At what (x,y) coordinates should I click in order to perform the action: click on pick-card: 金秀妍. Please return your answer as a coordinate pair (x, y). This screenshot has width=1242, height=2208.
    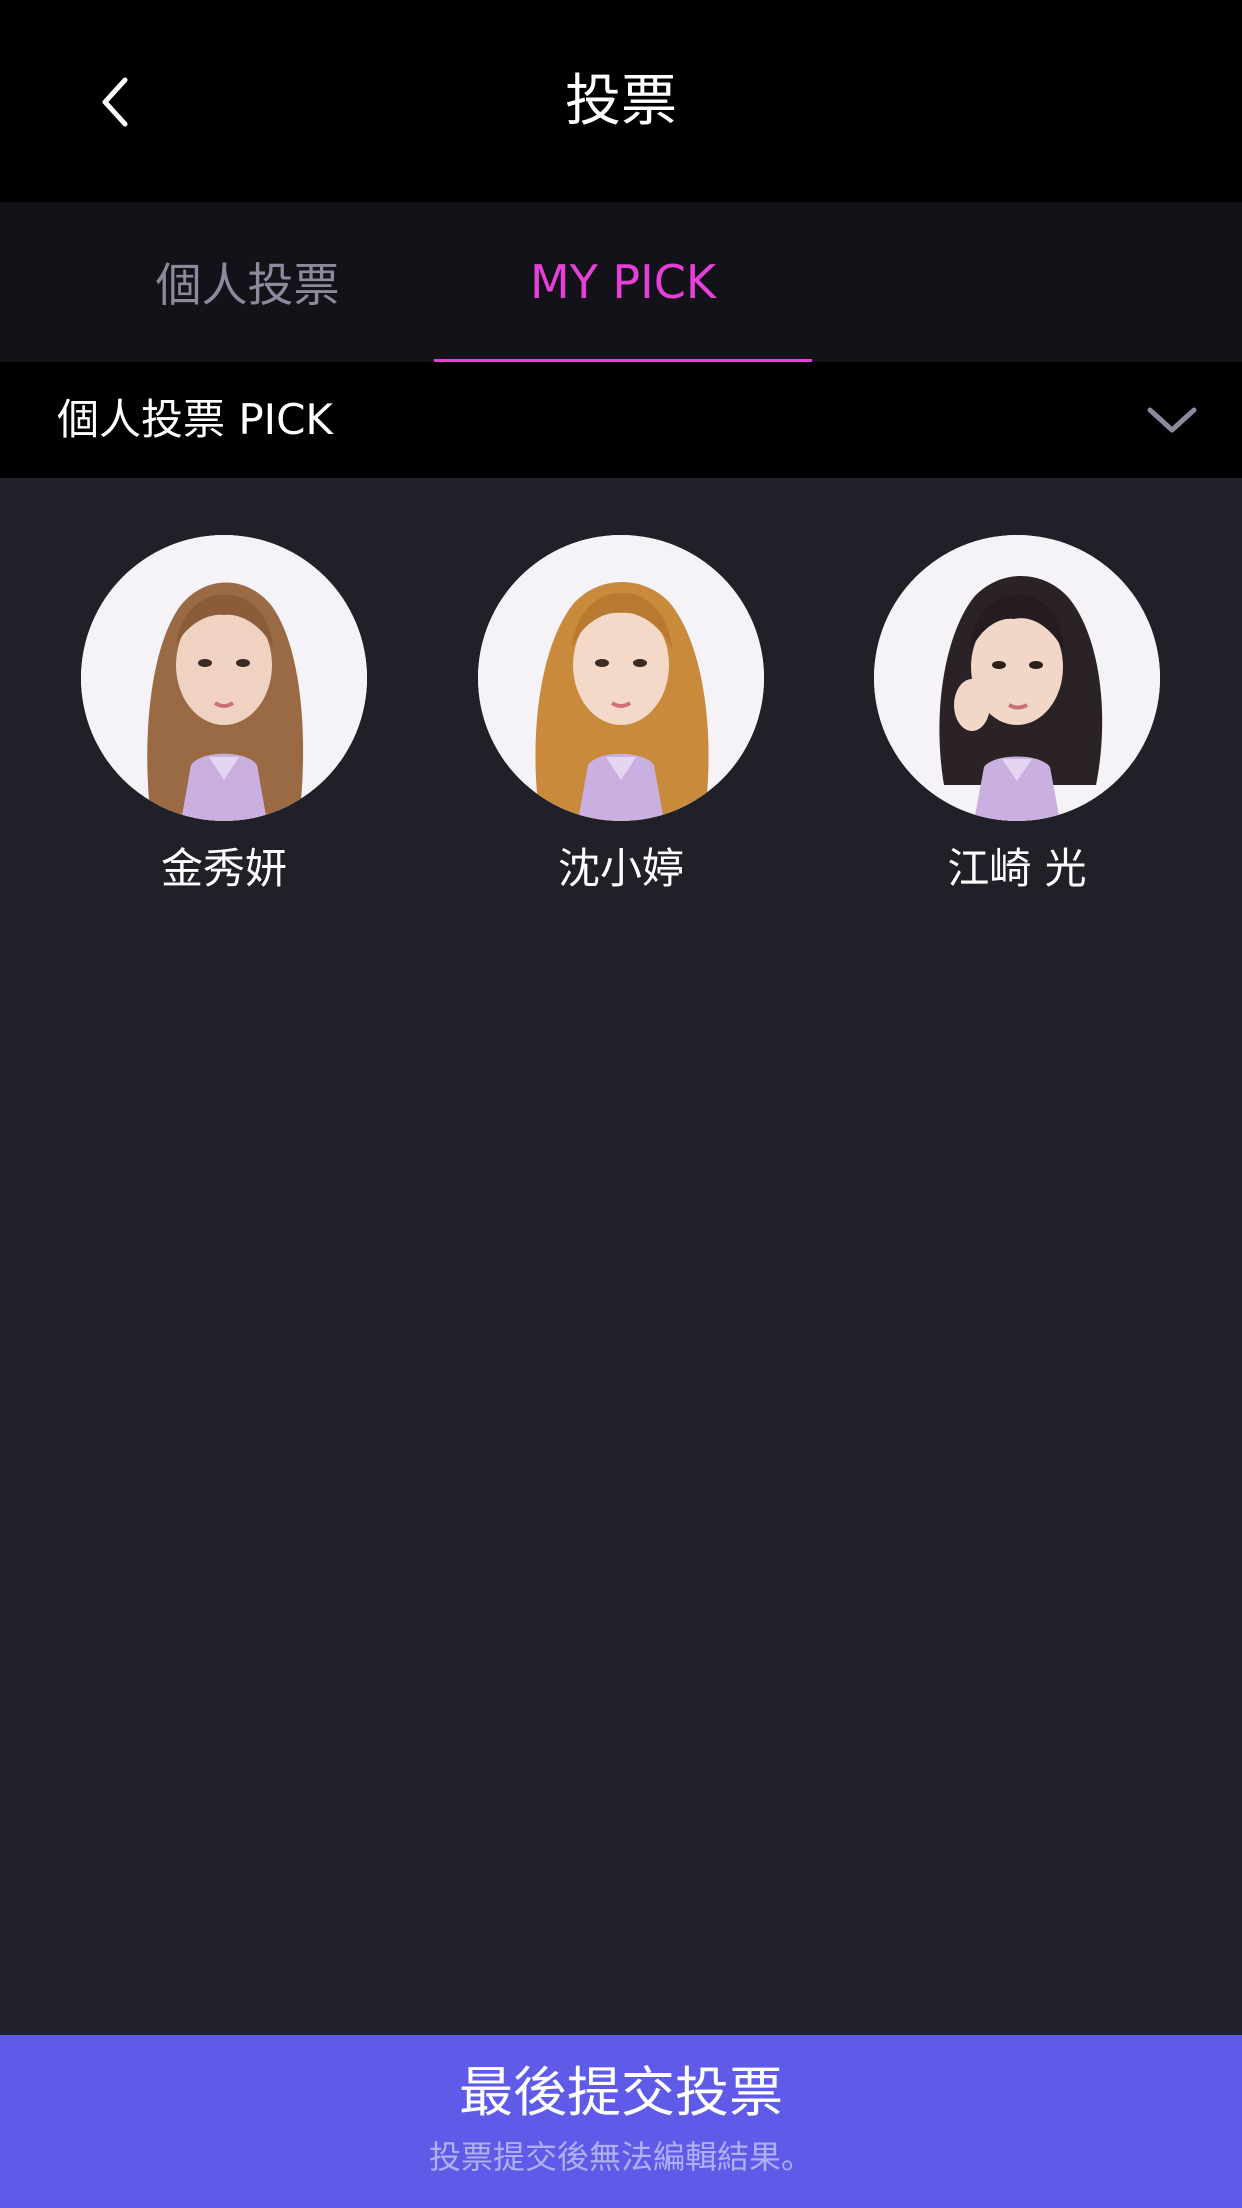
    Looking at the image, I should click on (224, 717).